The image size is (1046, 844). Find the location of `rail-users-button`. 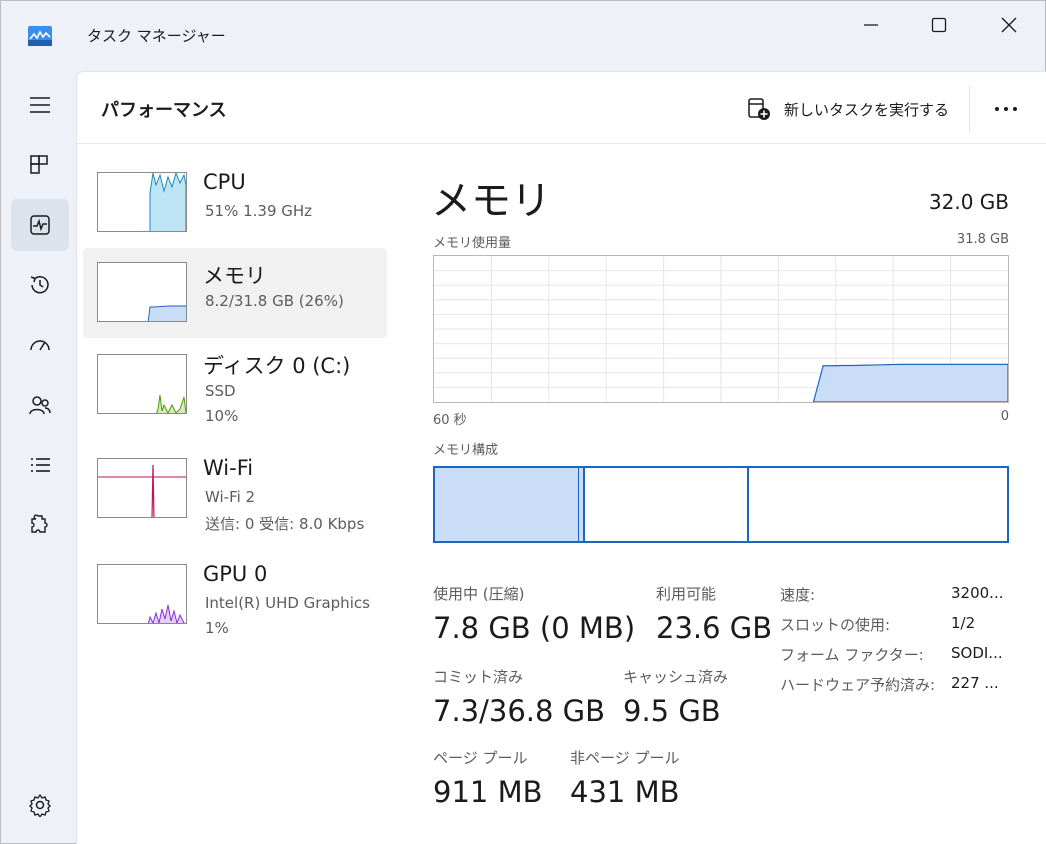

rail-users-button is located at coordinates (40, 405).